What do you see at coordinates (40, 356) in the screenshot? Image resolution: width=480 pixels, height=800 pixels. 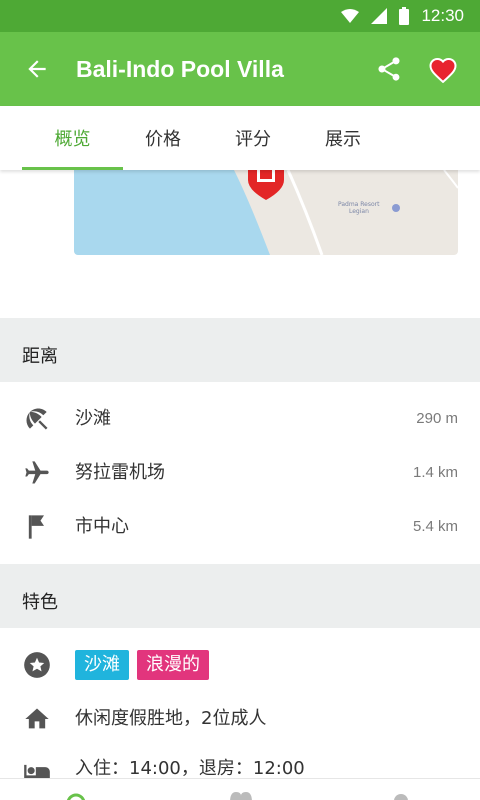 I see `distance-title: 距离` at bounding box center [40, 356].